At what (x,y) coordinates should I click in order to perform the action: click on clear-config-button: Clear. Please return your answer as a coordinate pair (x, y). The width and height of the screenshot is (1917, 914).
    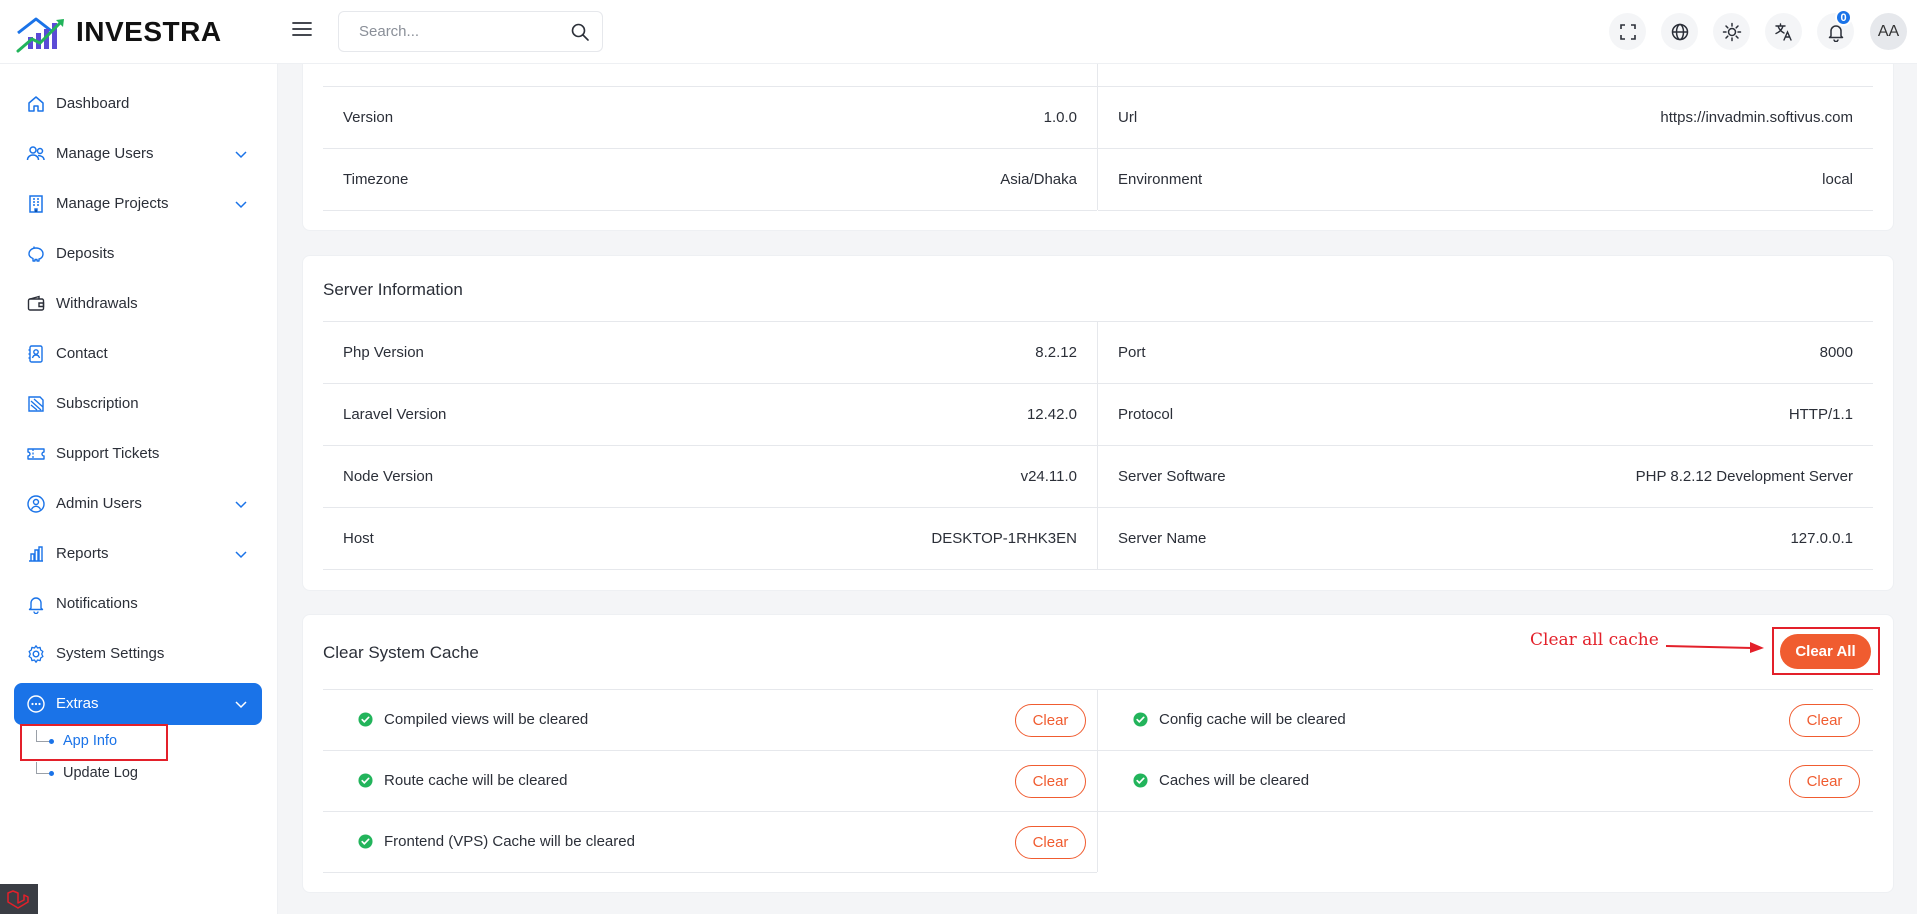
    Looking at the image, I should click on (1824, 720).